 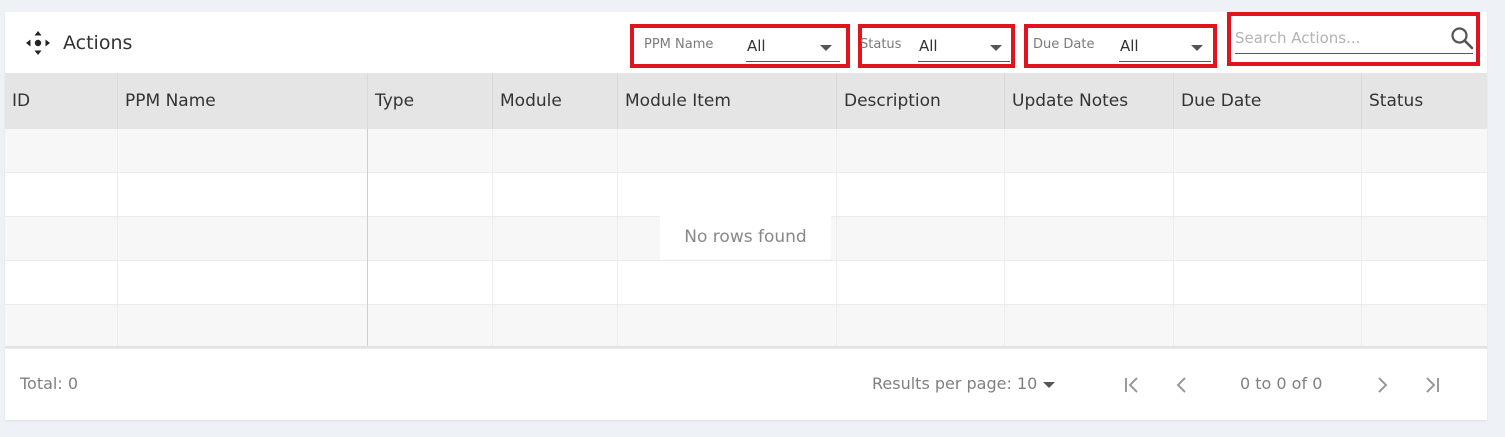 What do you see at coordinates (243, 101) in the screenshot?
I see `column-header-ppm-name: PPM Name` at bounding box center [243, 101].